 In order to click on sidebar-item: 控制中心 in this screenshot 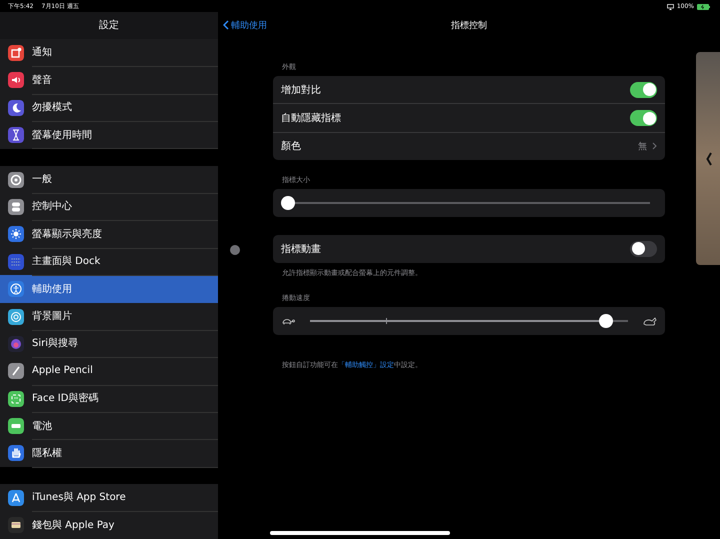, I will do `click(109, 207)`.